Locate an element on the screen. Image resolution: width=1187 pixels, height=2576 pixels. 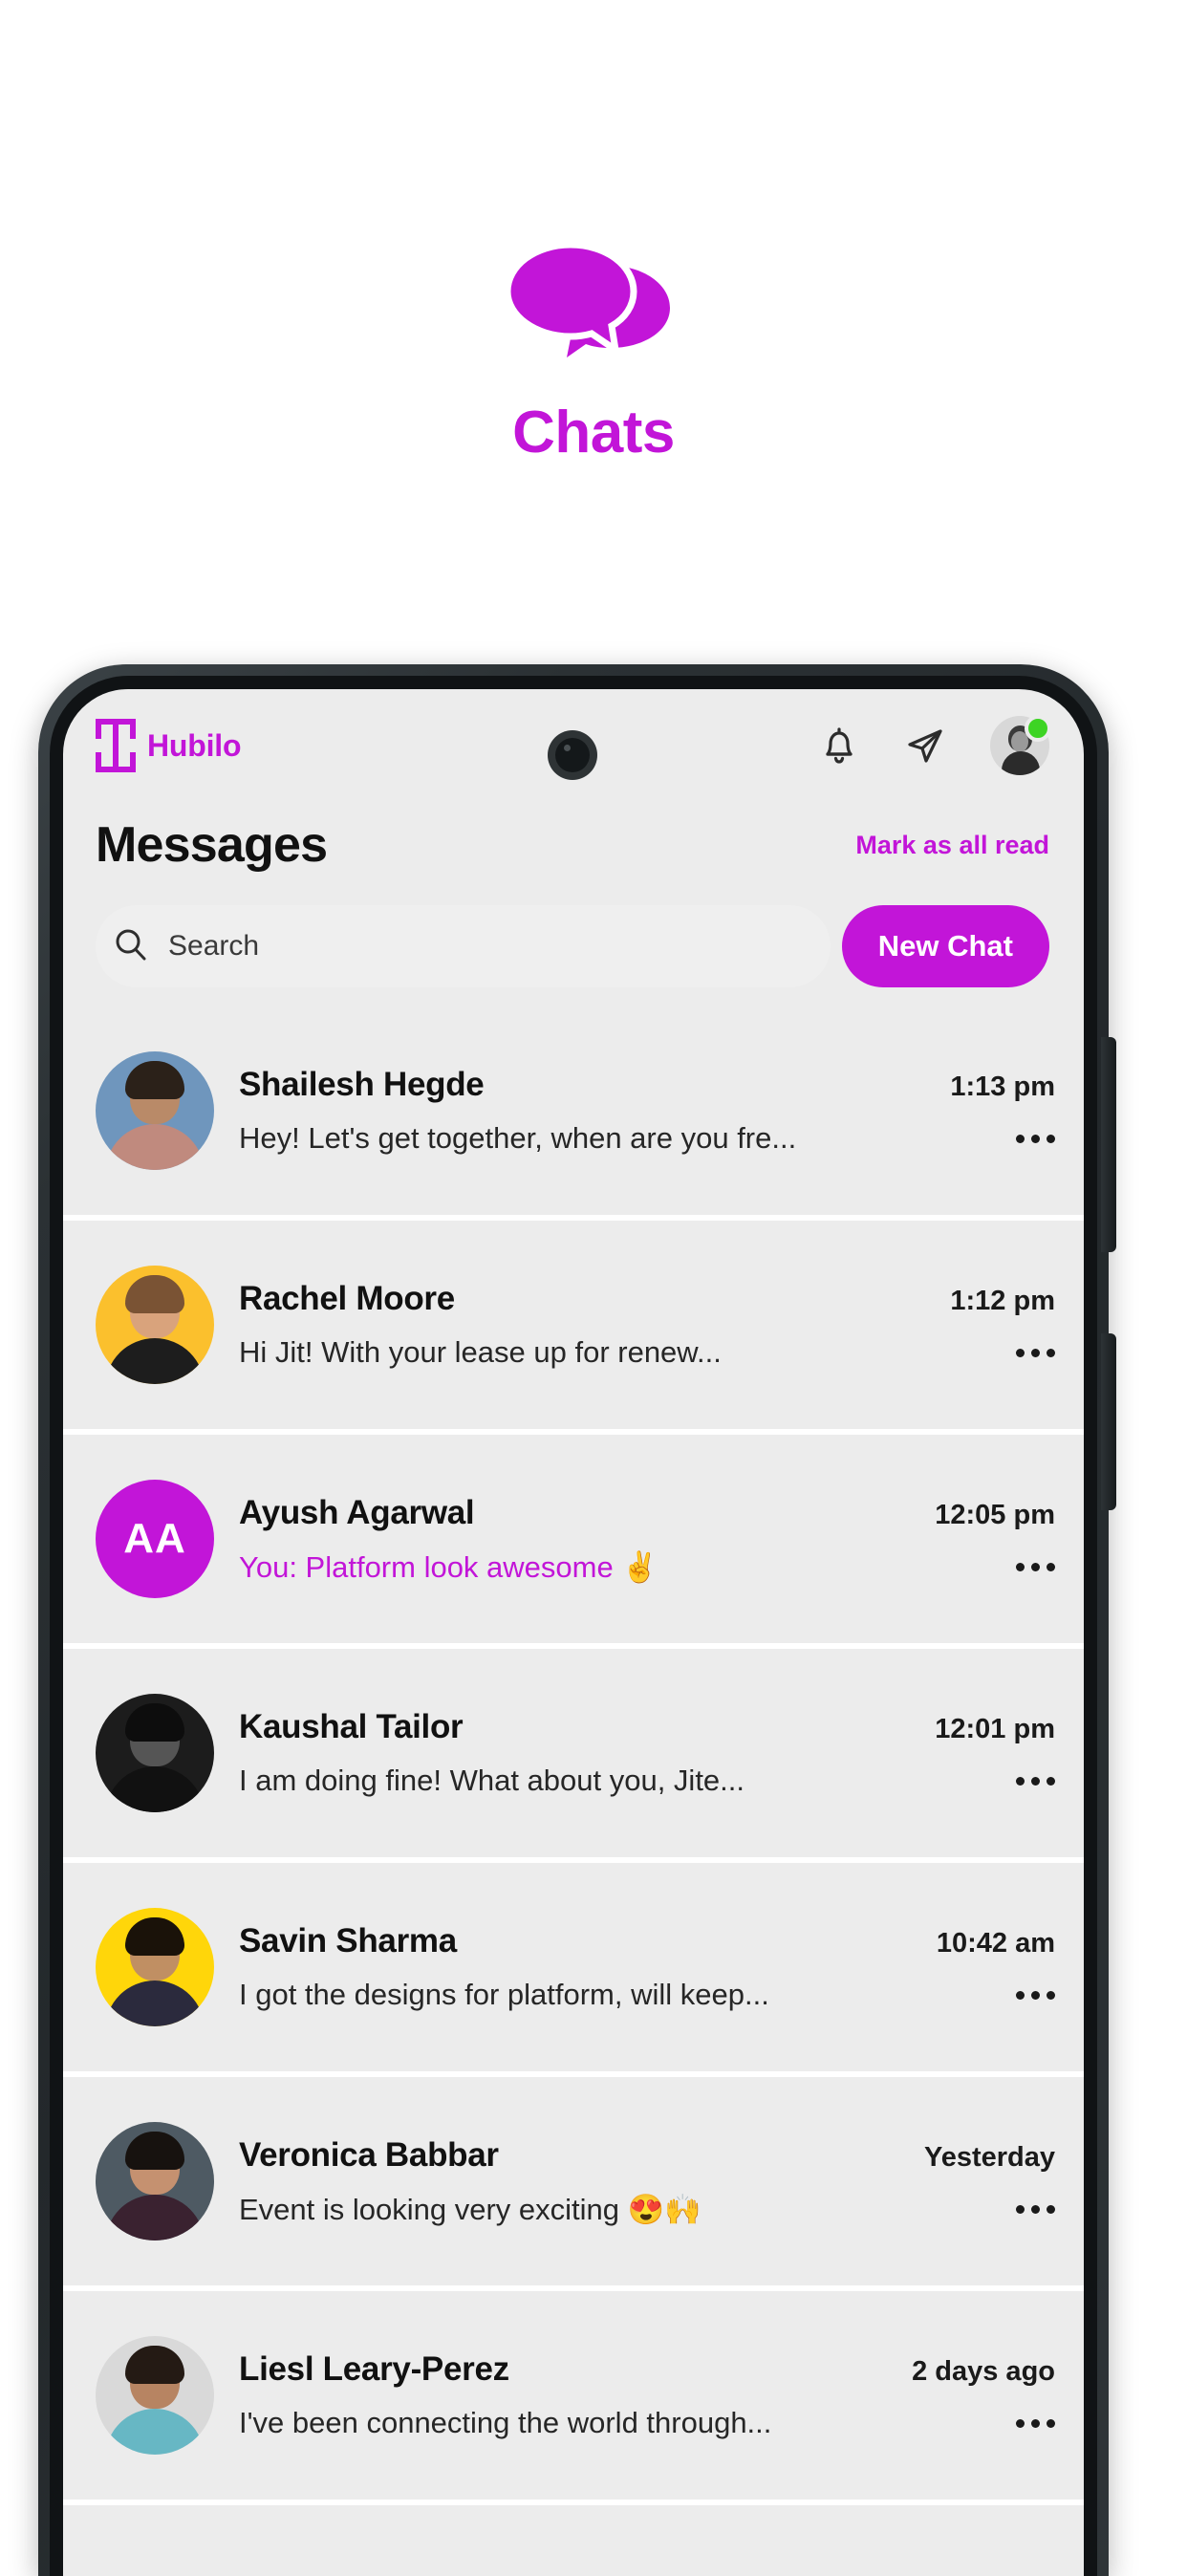
chat-timestamp: 1:12 pm is located at coordinates (1002, 1301).